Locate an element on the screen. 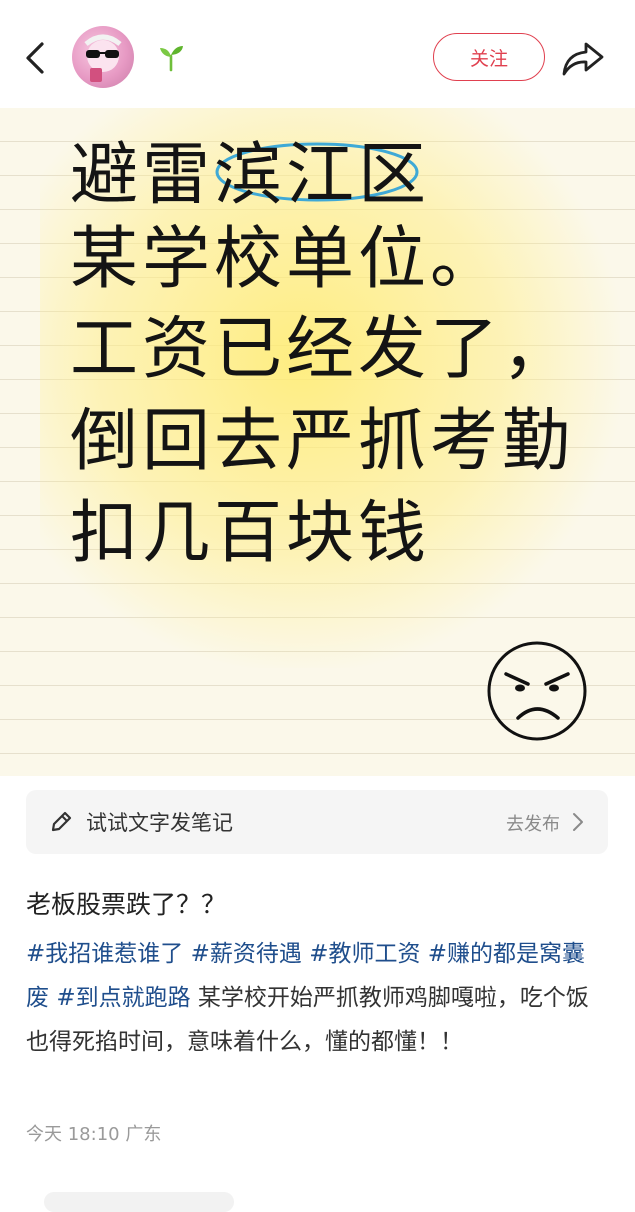 This screenshot has height=1212, width=635. follow-label: 关注 is located at coordinates (488, 58).